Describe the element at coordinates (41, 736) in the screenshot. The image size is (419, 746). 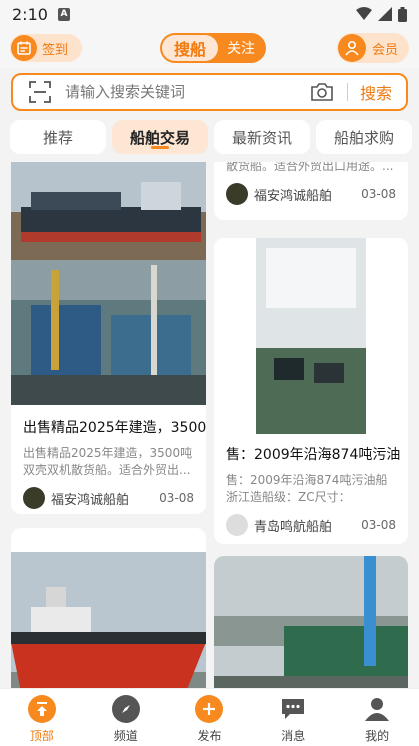
I see `nav-label: 顶部` at that location.